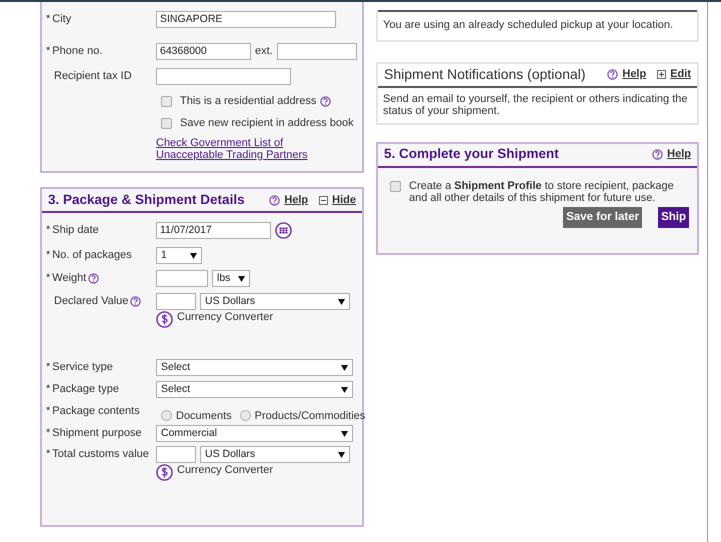 Image resolution: width=721 pixels, height=542 pixels. What do you see at coordinates (91, 301) in the screenshot?
I see `field-label: Declared Value` at bounding box center [91, 301].